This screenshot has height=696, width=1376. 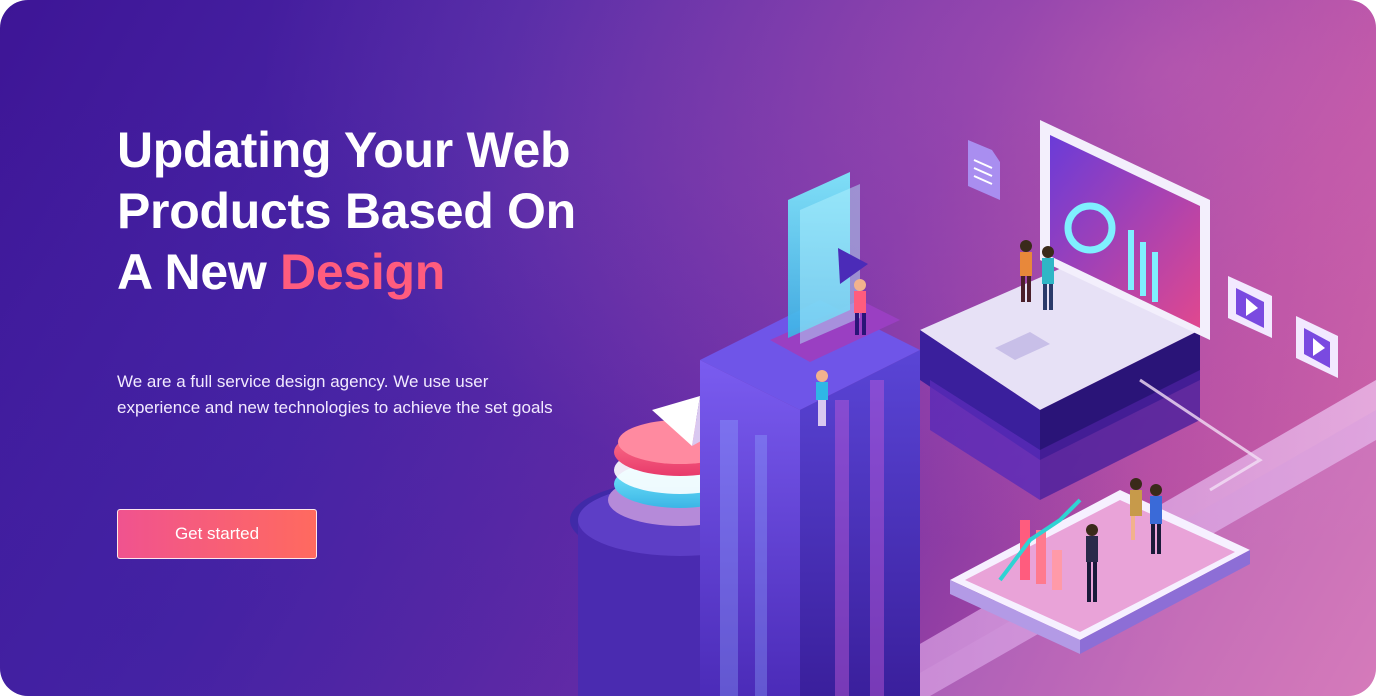 I want to click on film-strip-icons, so click(x=1283, y=327).